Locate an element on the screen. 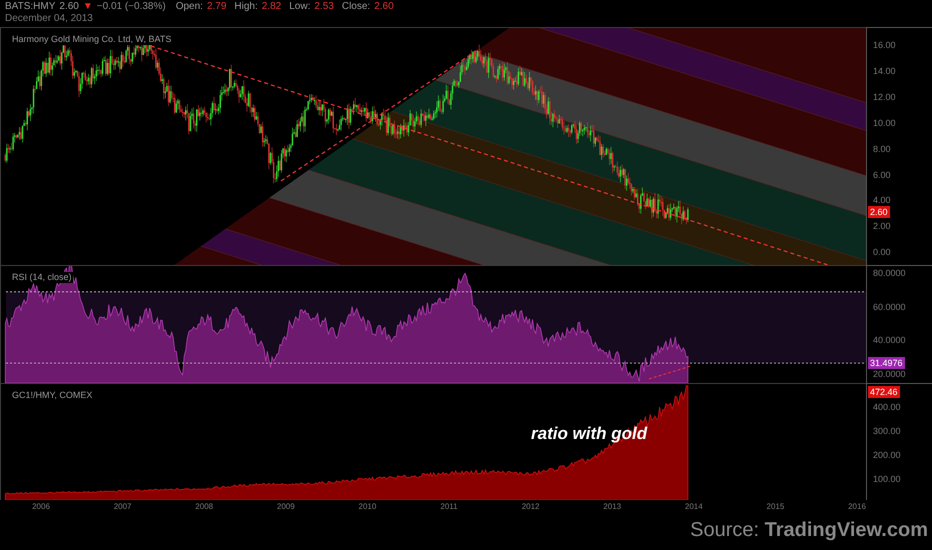  symbol-label: BATS:HMY is located at coordinates (30, 7).